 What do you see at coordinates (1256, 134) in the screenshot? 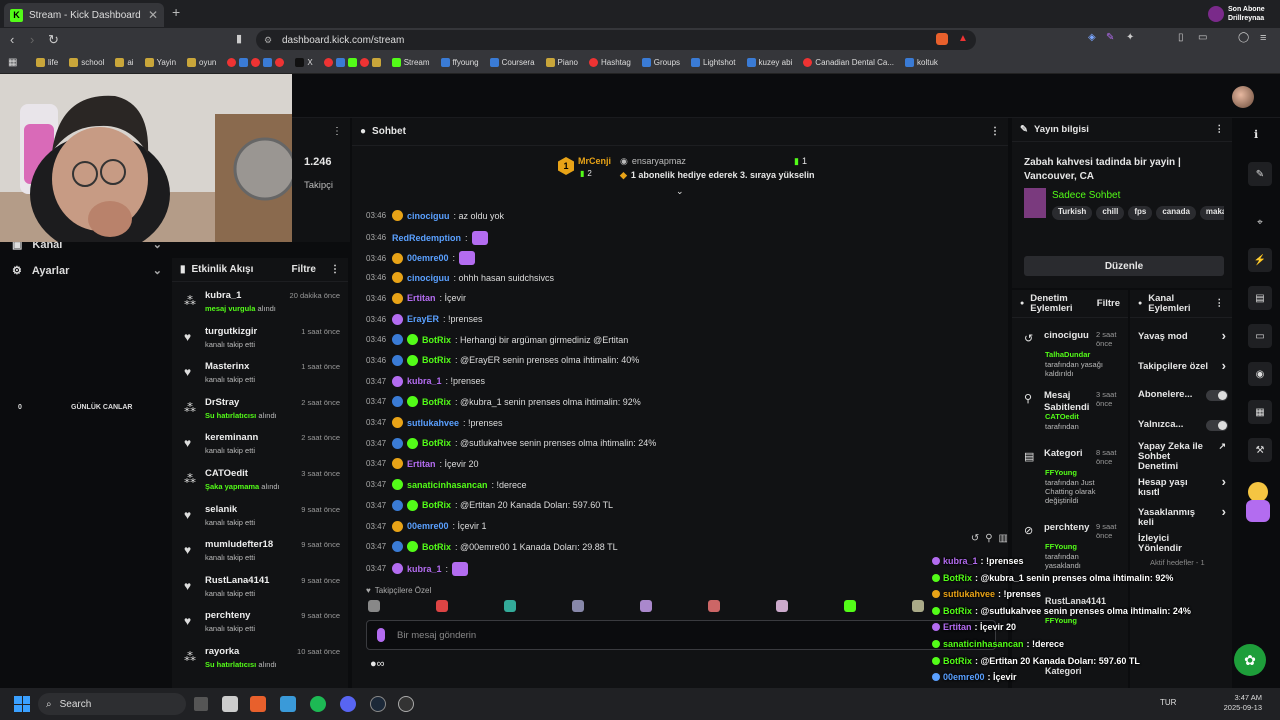
I see `info-icon: ℹ` at bounding box center [1256, 134].